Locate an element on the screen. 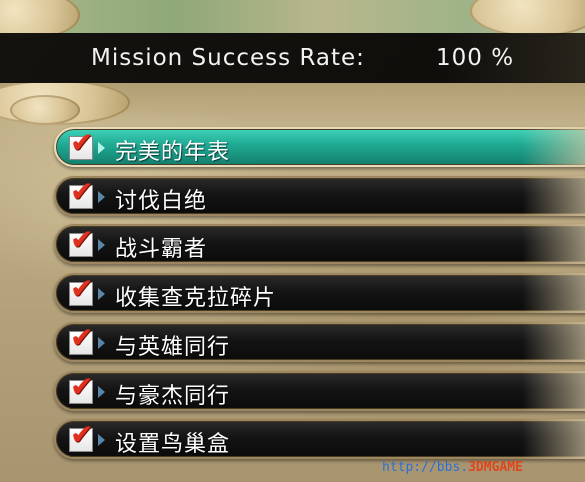  mission-item: ✔ 设置鸟巢盒 is located at coordinates (319, 439).